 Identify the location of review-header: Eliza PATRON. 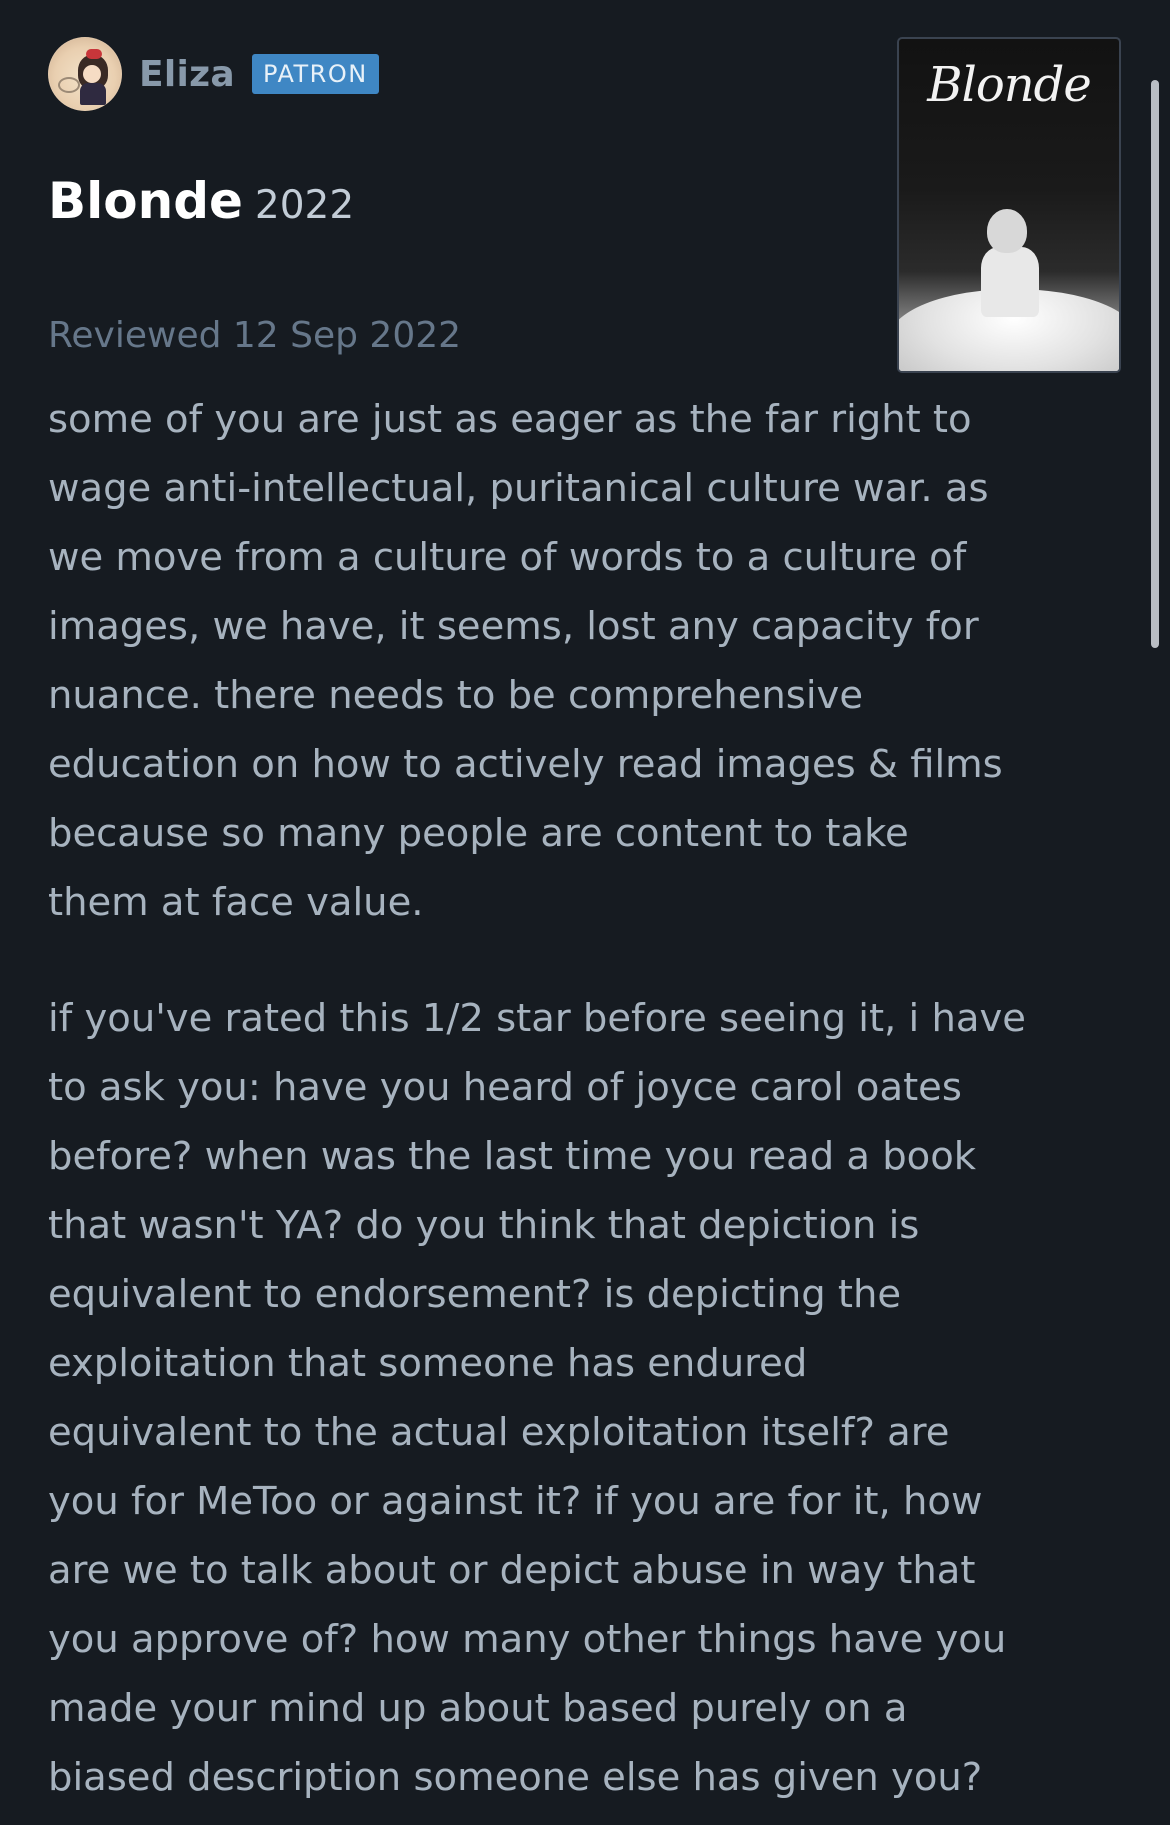
(213, 74).